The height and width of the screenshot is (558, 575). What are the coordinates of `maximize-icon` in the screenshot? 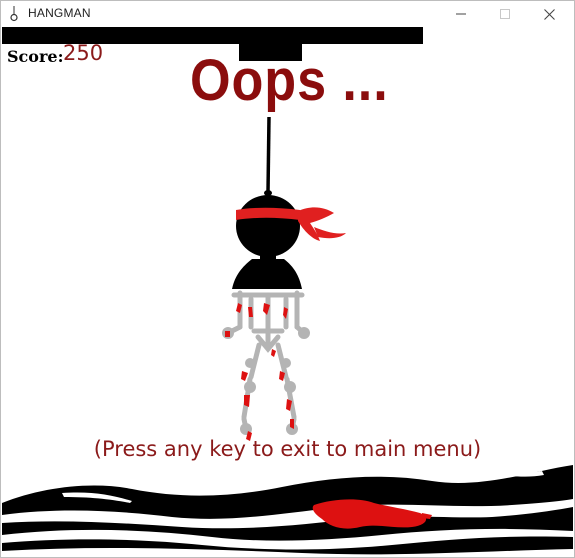 It's located at (505, 14).